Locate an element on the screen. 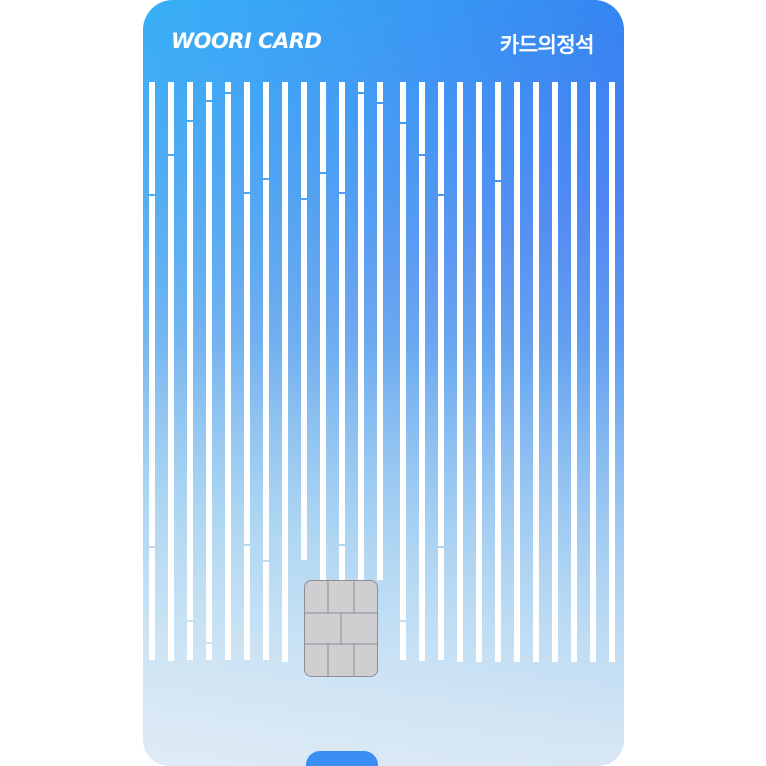 The image size is (766, 766). card-brand-logo: WOORI CARD is located at coordinates (246, 41).